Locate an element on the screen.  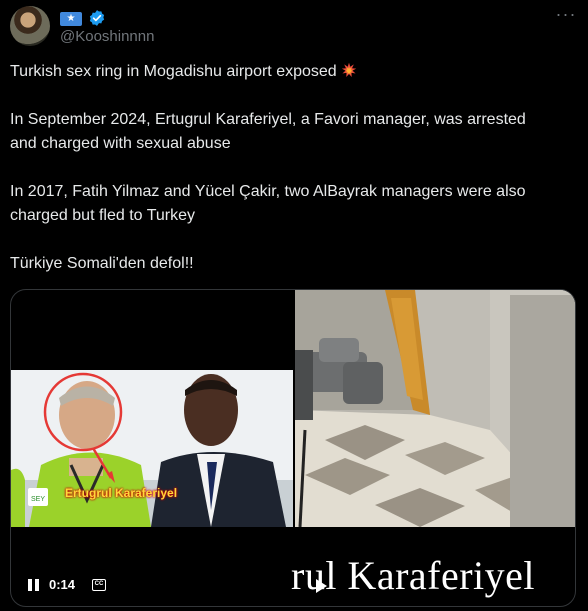
pause-icon is located at coordinates (34, 585).